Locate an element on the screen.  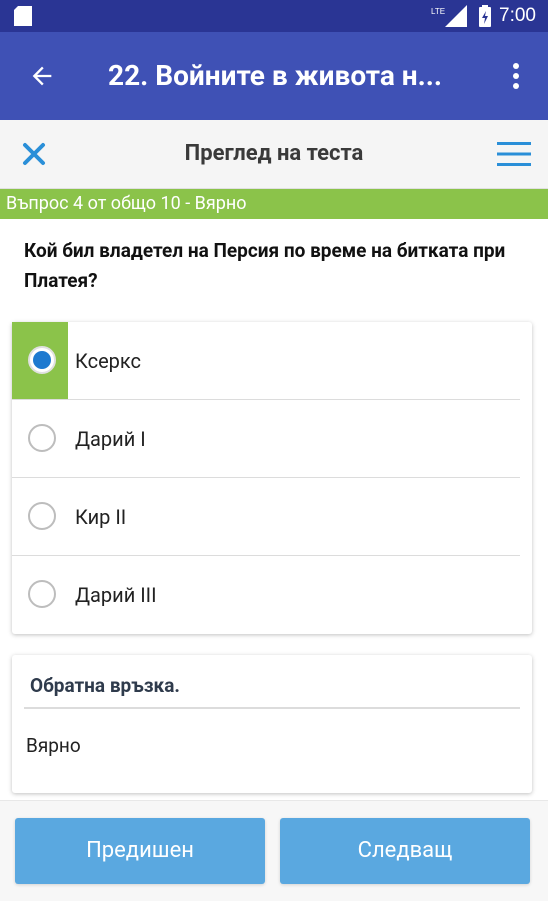
question-status-bar: Въпрос 4 от общо 10 - Вярно is located at coordinates (274, 204).